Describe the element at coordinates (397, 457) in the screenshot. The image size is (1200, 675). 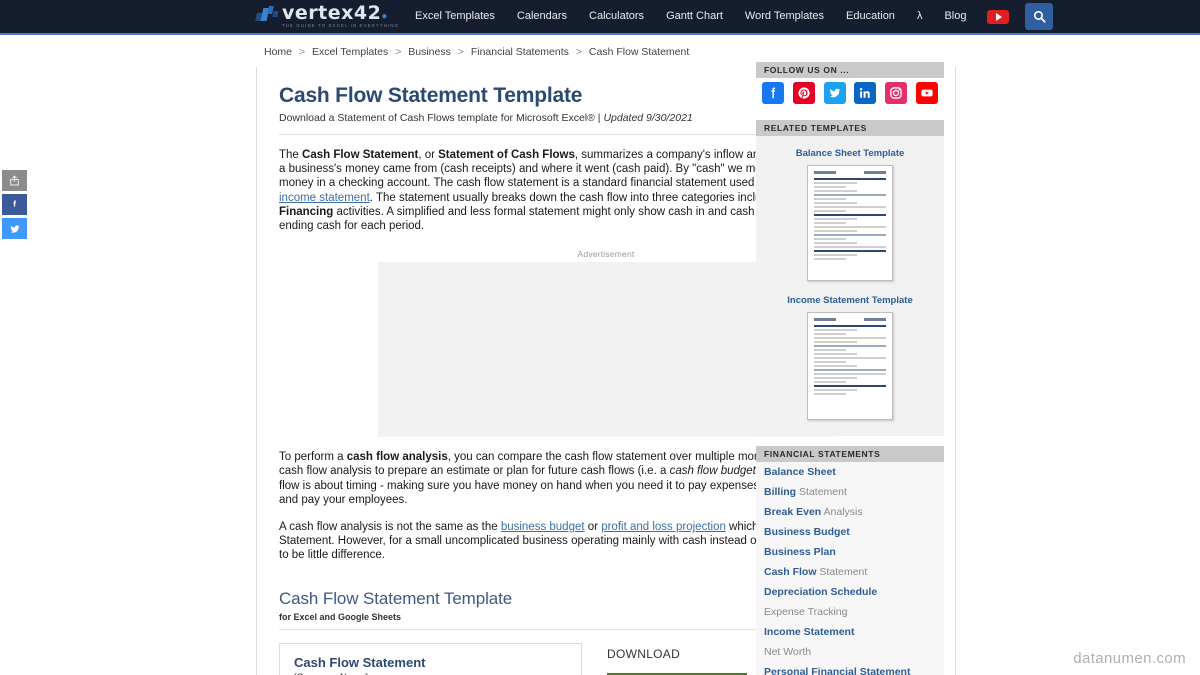
I see `text-bold: cash flow analysis` at that location.